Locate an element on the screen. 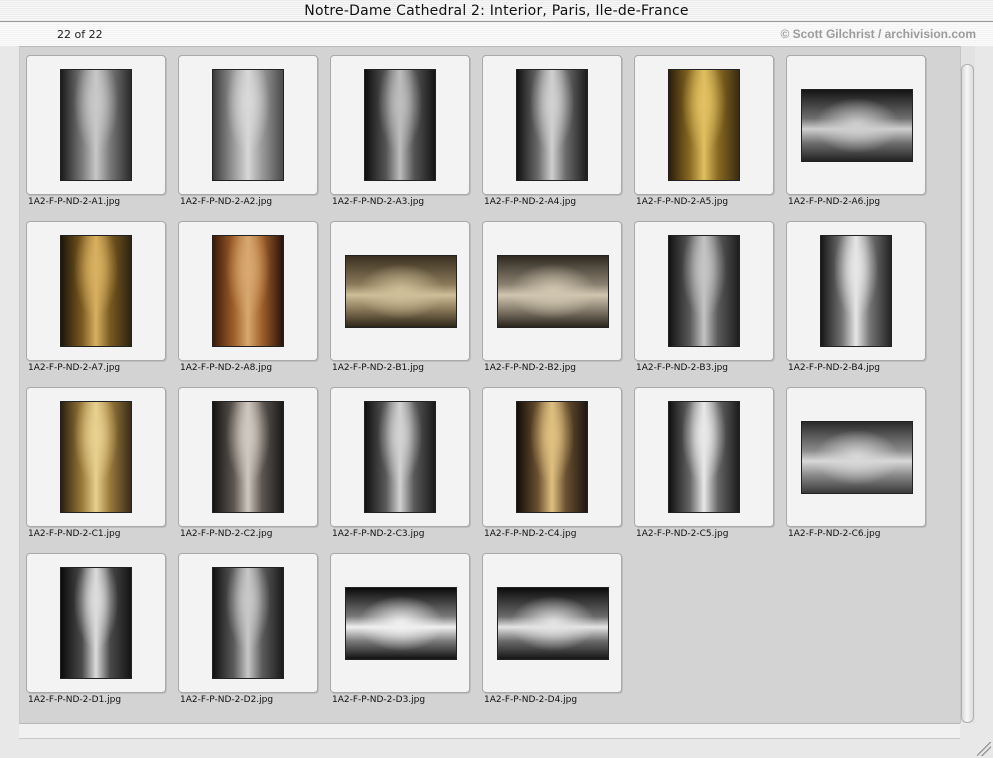 The height and width of the screenshot is (758, 993). thumbnail-filename: 1A2-F-P-ND-2-B1.jpg is located at coordinates (378, 368).